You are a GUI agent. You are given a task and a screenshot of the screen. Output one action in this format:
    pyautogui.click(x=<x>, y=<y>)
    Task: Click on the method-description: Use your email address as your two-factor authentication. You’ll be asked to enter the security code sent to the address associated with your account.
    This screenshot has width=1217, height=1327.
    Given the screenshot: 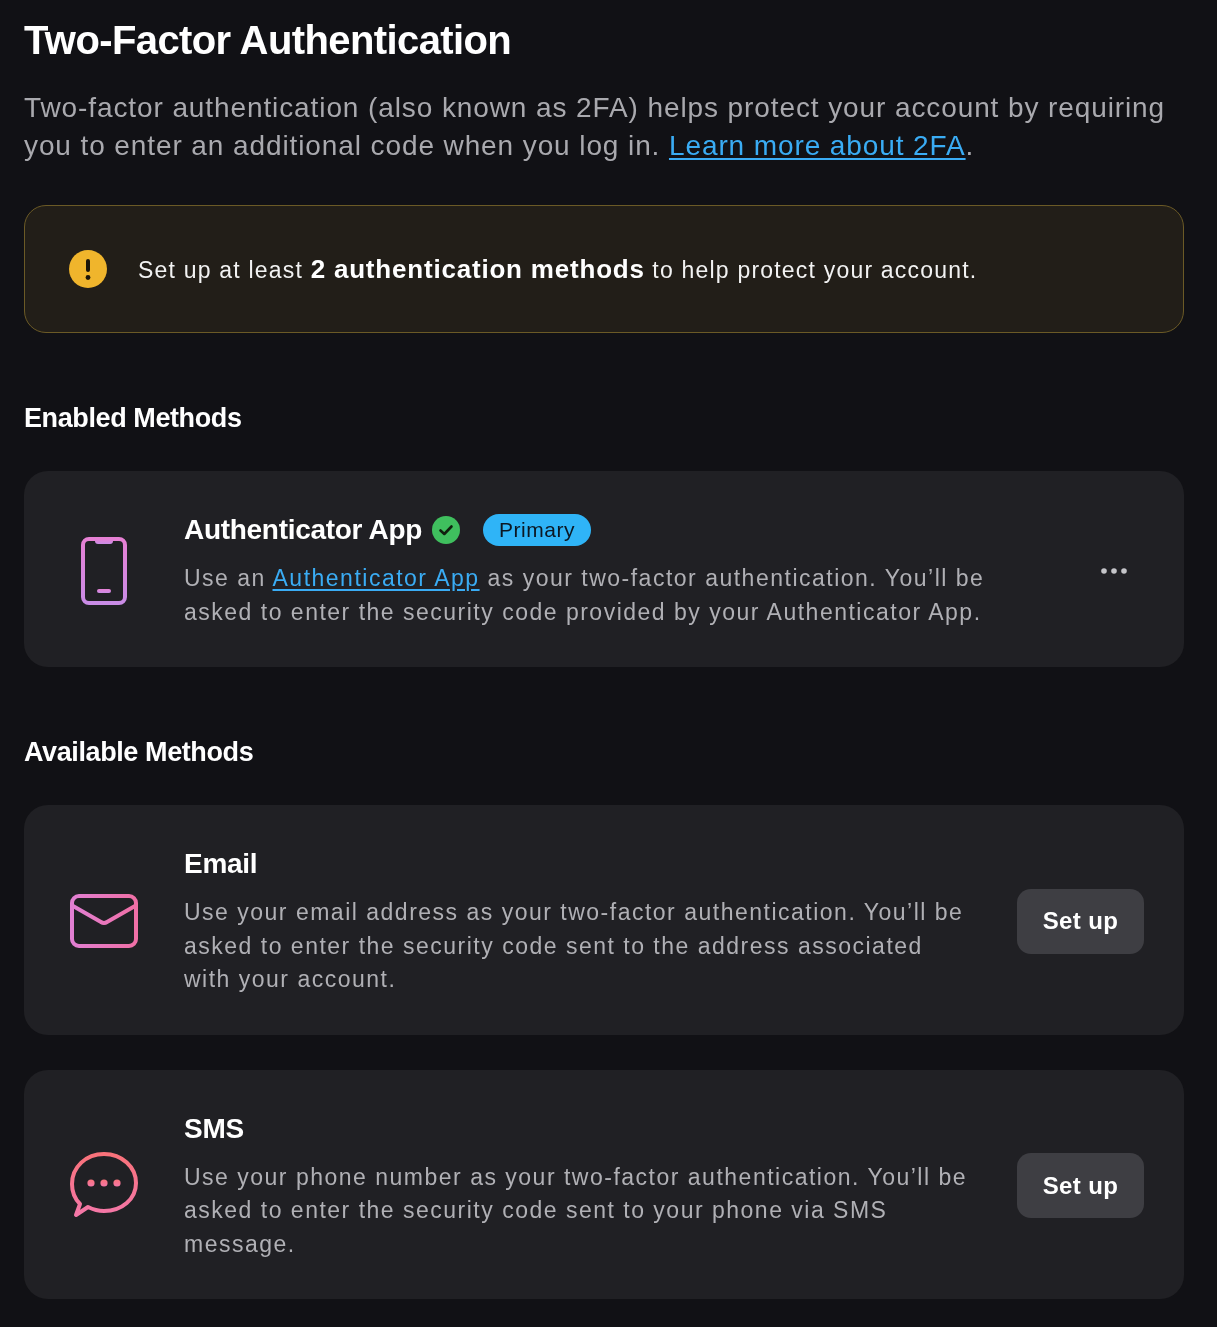 What is the action you would take?
    pyautogui.click(x=574, y=946)
    